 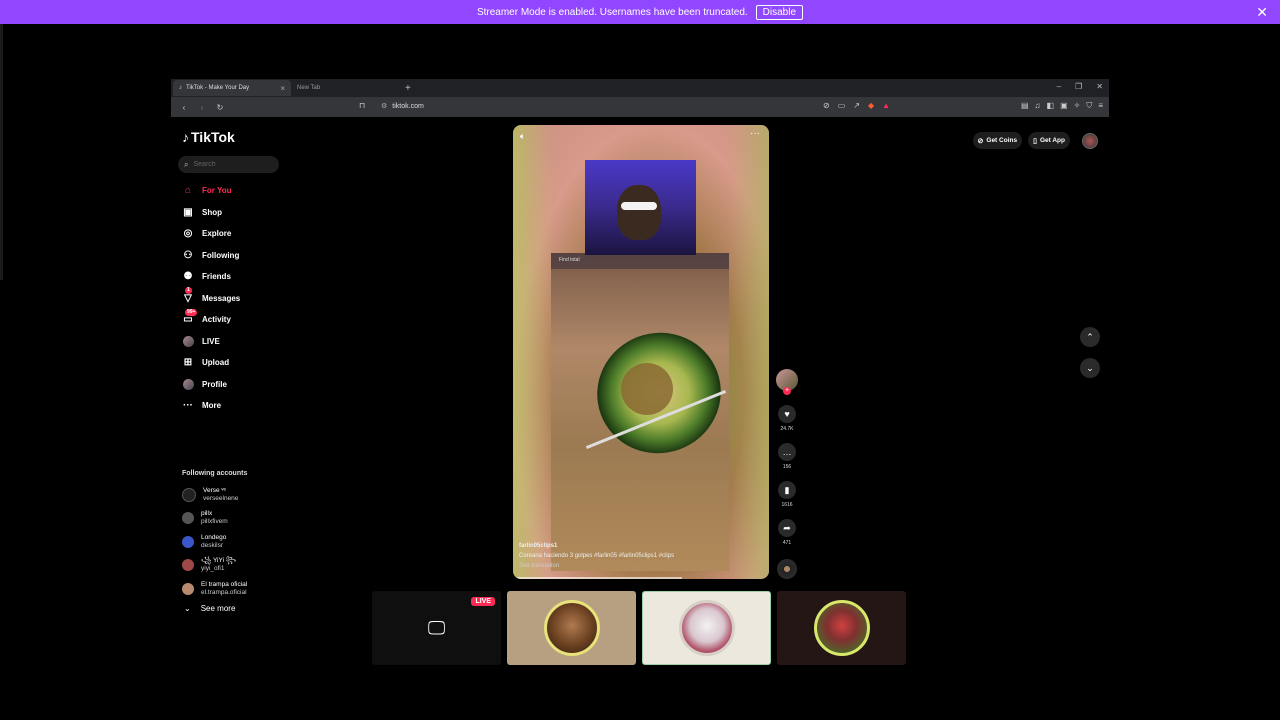 I want to click on media-icon: ♫, so click(x=1038, y=106).